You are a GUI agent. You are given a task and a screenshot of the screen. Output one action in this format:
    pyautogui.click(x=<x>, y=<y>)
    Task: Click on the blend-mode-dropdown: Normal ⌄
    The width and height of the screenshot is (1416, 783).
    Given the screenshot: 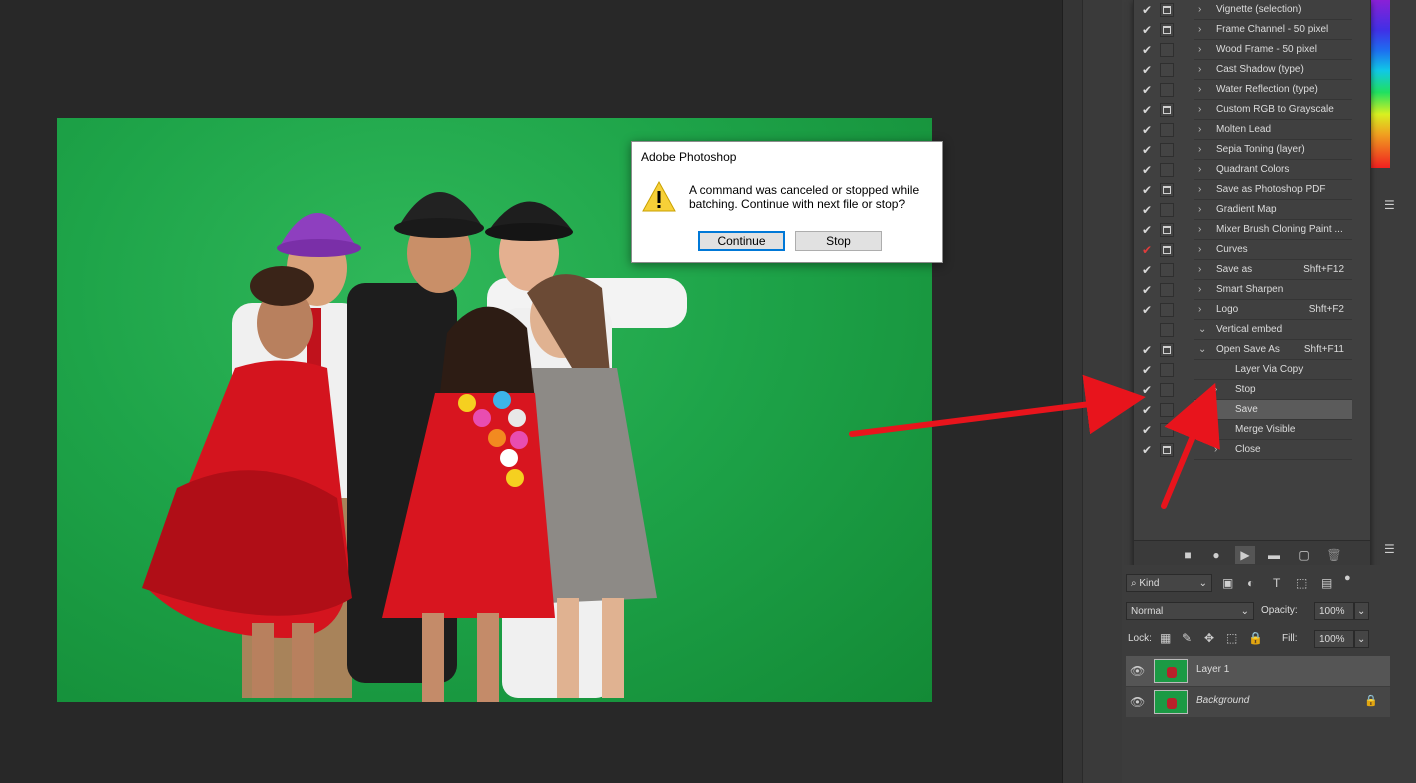 What is the action you would take?
    pyautogui.click(x=1190, y=611)
    